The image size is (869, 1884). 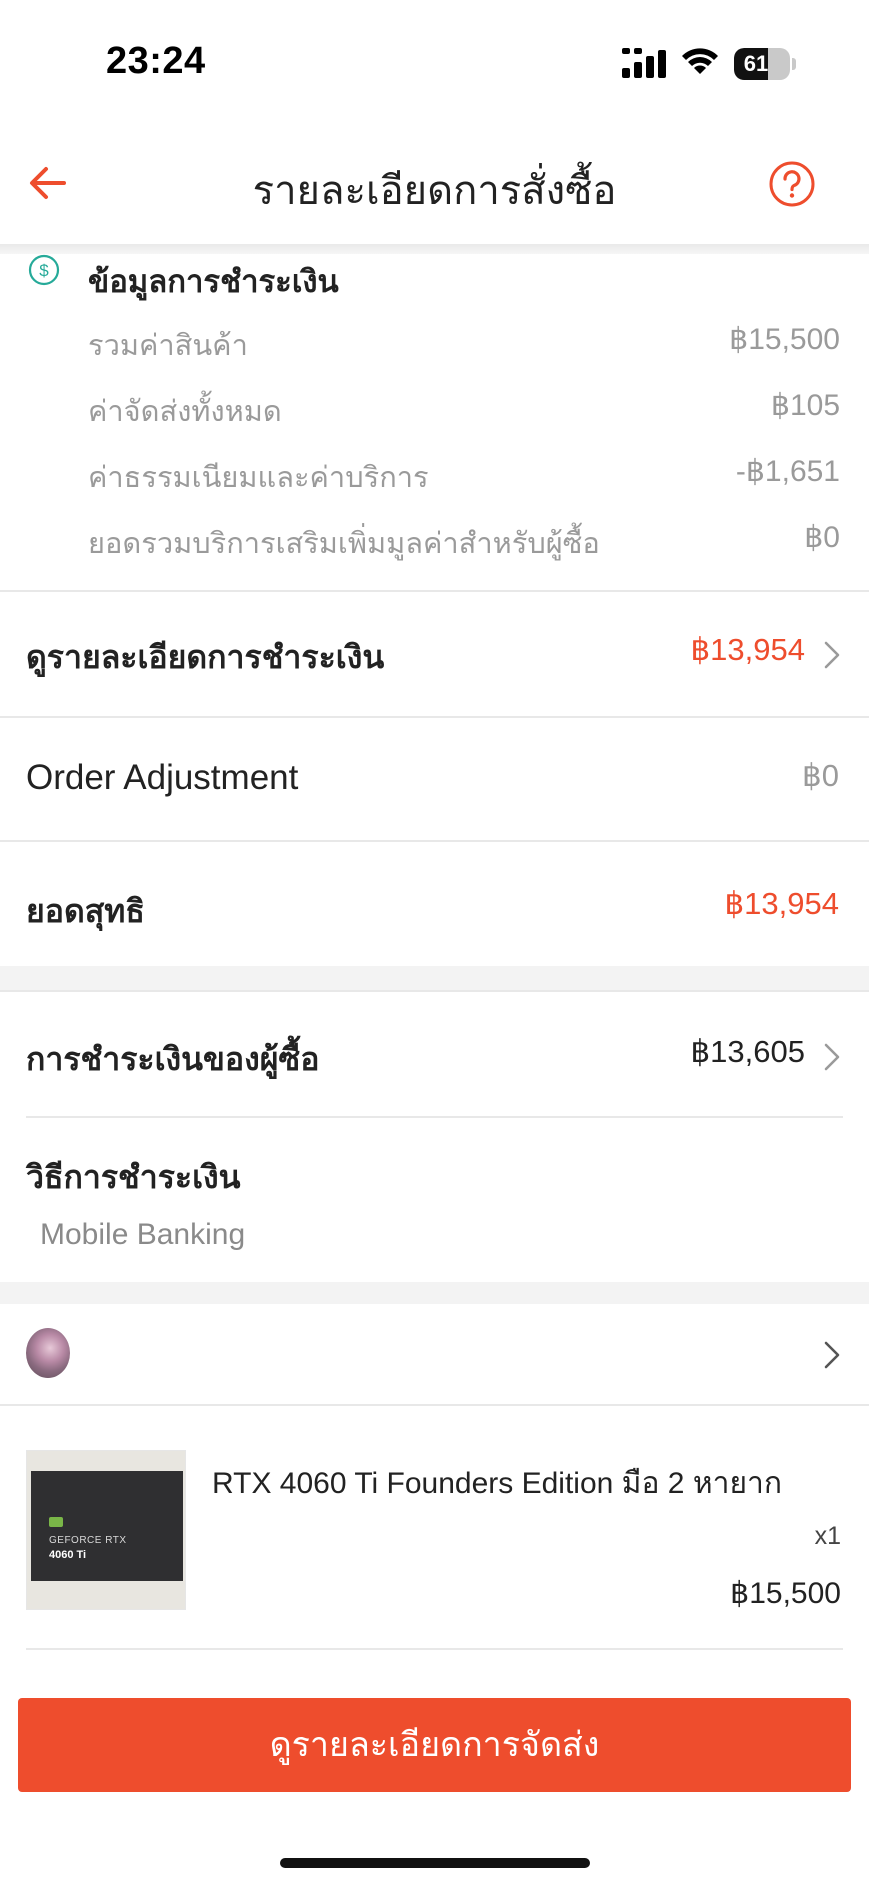 I want to click on net-total-row: ยอดสุทธิ ฿13,954, so click(x=434, y=904).